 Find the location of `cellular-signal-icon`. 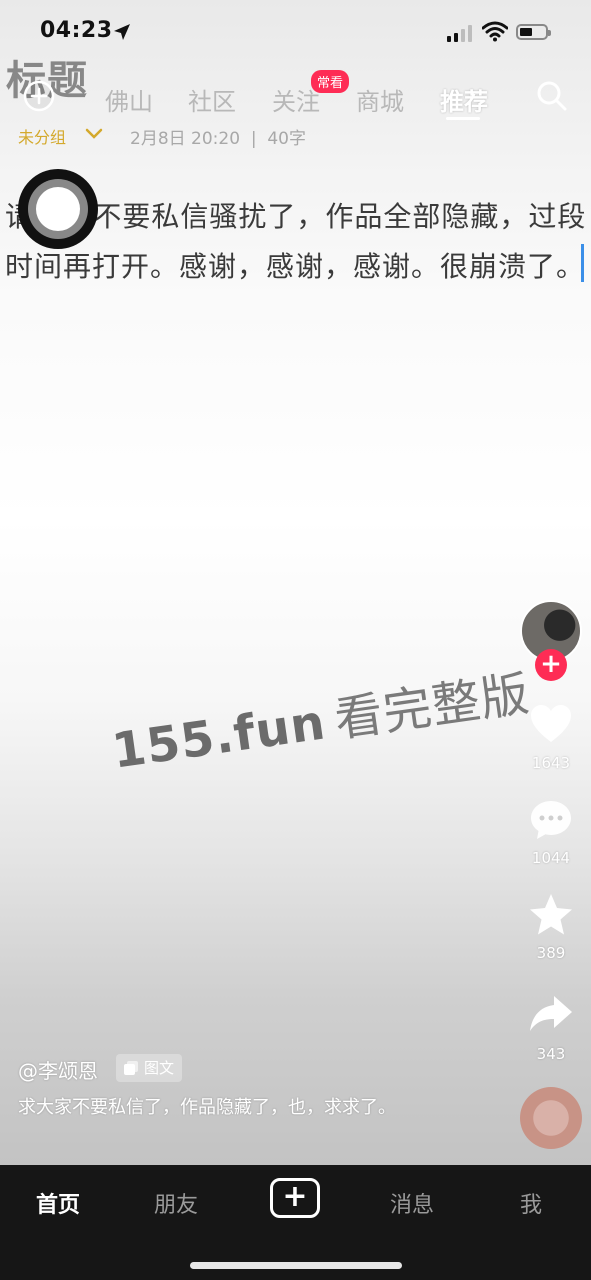

cellular-signal-icon is located at coordinates (459, 33).